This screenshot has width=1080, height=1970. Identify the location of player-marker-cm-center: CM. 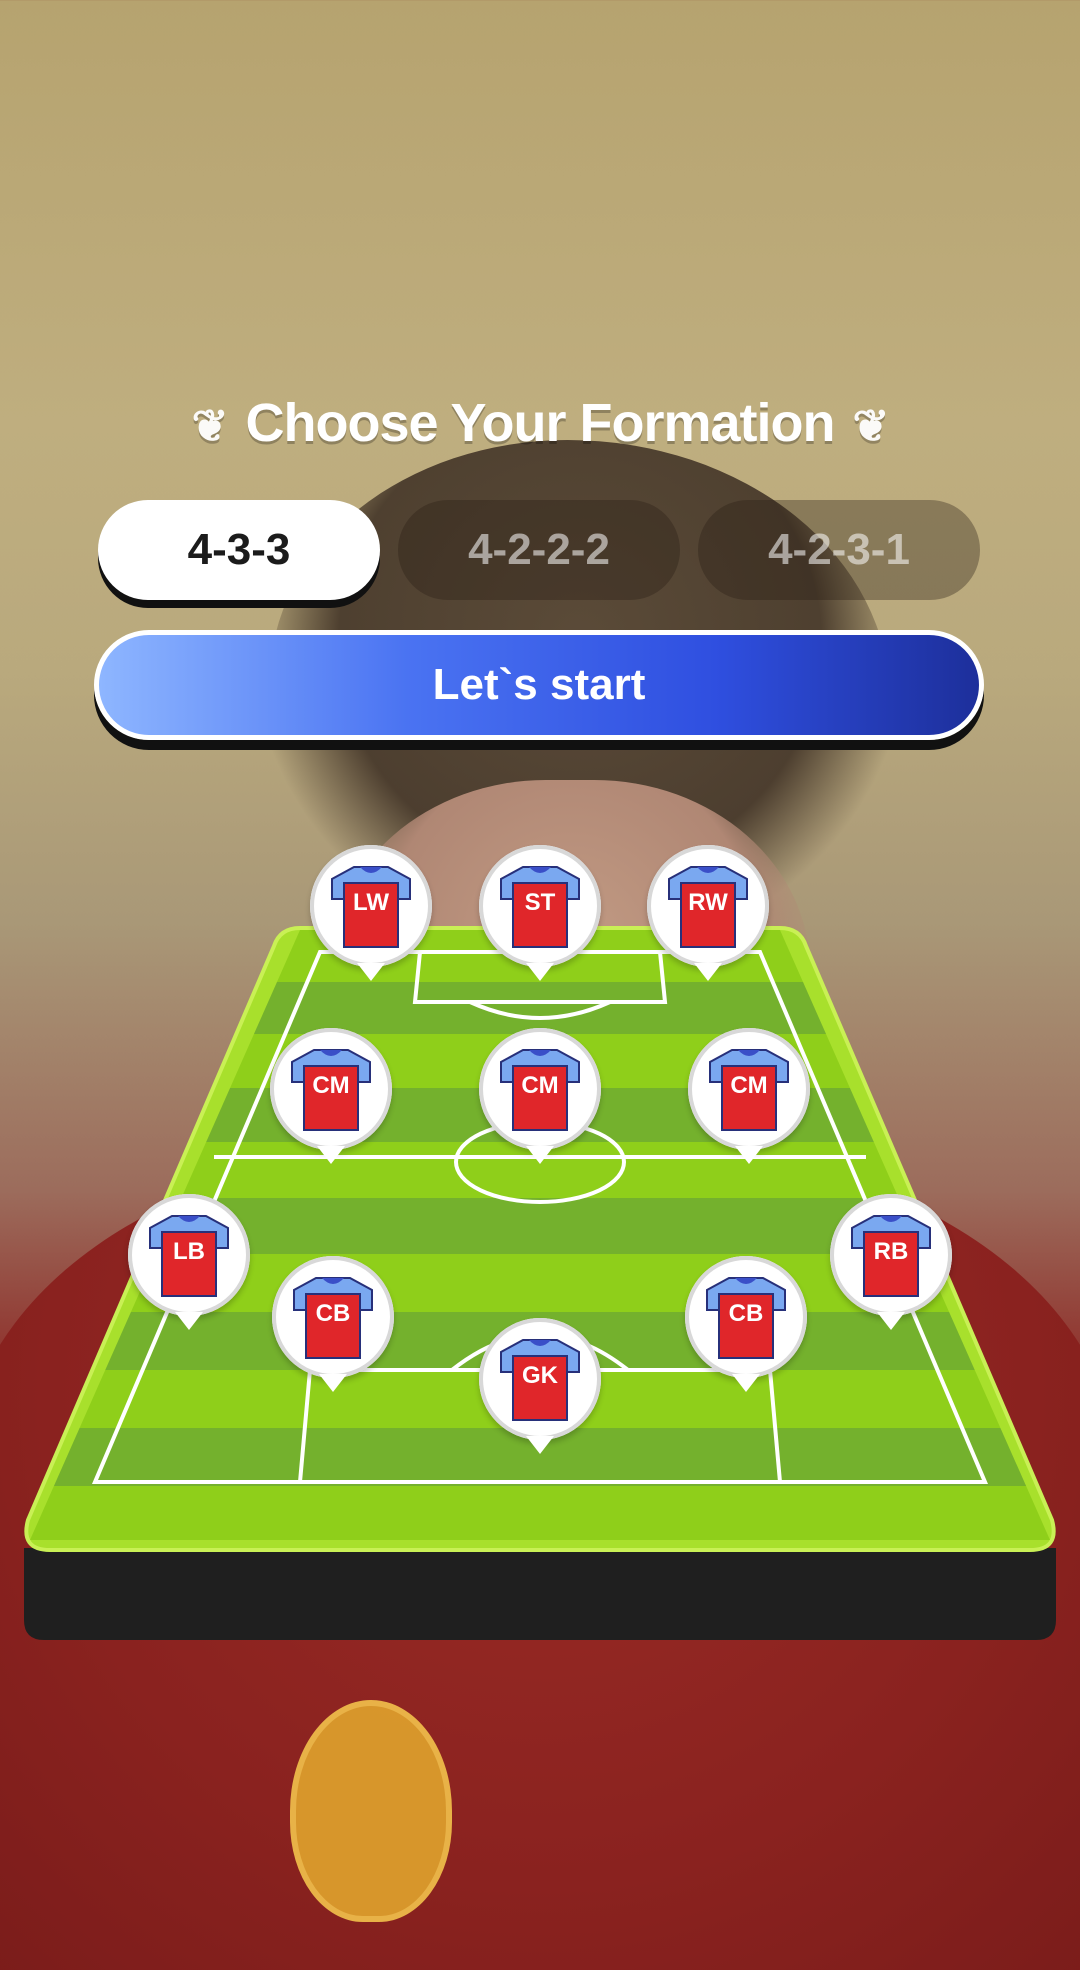
(540, 1089).